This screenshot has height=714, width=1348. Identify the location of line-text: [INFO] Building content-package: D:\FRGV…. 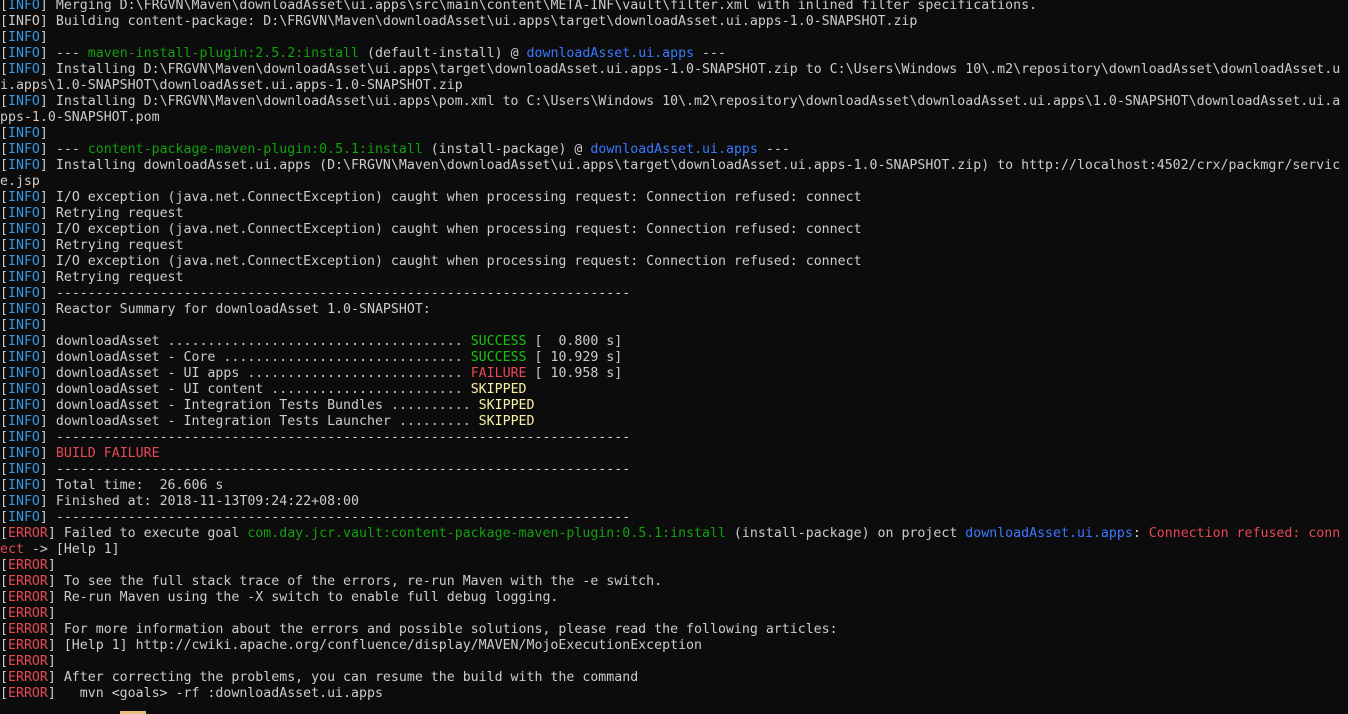
(459, 21).